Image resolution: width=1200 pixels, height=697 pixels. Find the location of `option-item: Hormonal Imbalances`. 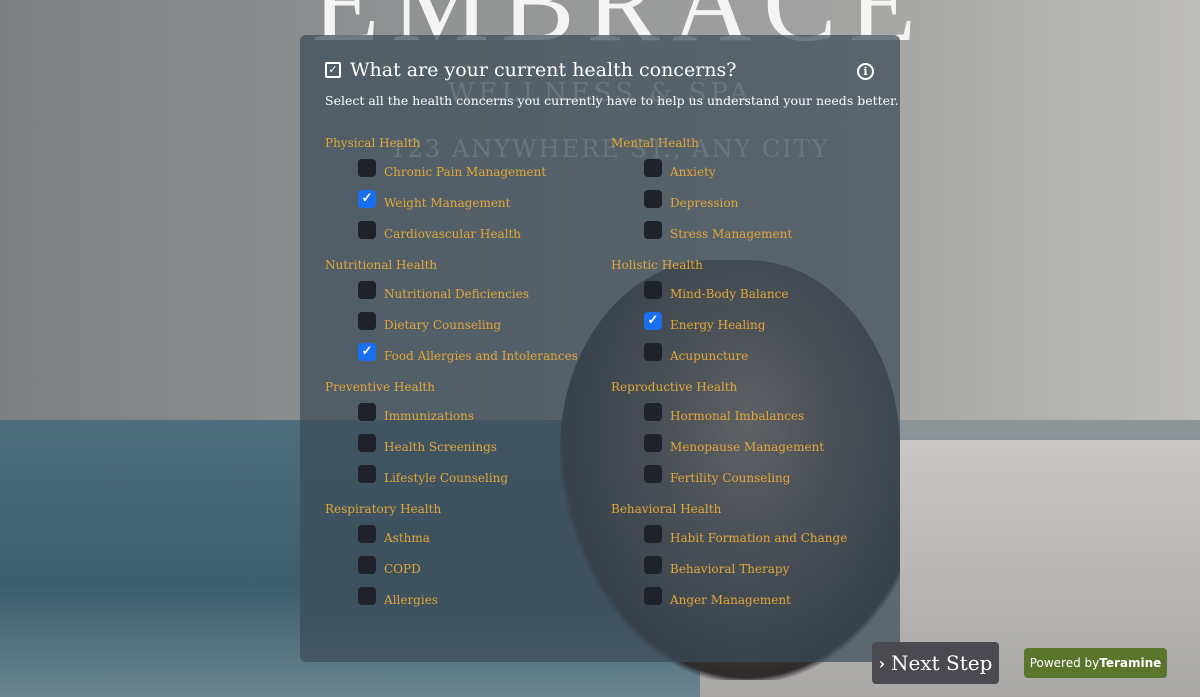

option-item: Hormonal Imbalances is located at coordinates (748, 415).